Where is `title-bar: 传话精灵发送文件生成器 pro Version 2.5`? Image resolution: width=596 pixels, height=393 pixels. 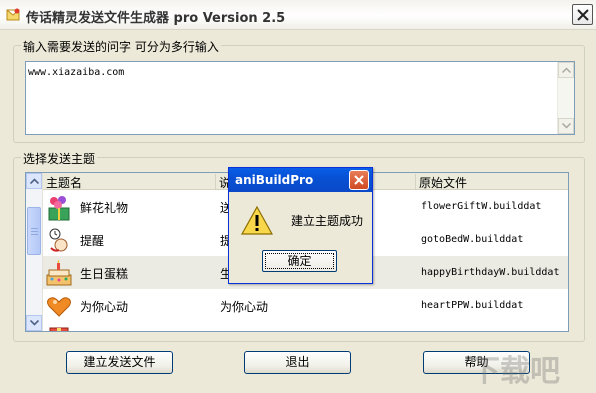 title-bar: 传话精灵发送文件生成器 pro Version 2.5 is located at coordinates (298, 15).